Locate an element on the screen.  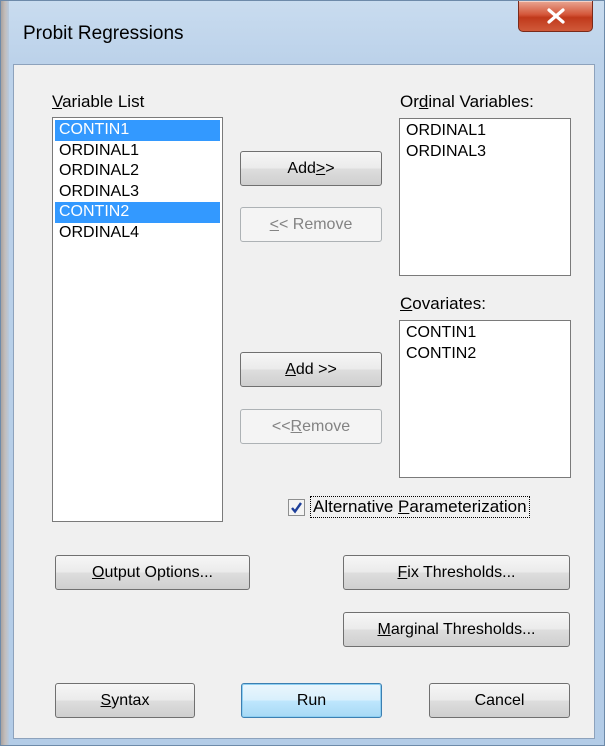
remove-covariate-button: << Remove is located at coordinates (311, 426).